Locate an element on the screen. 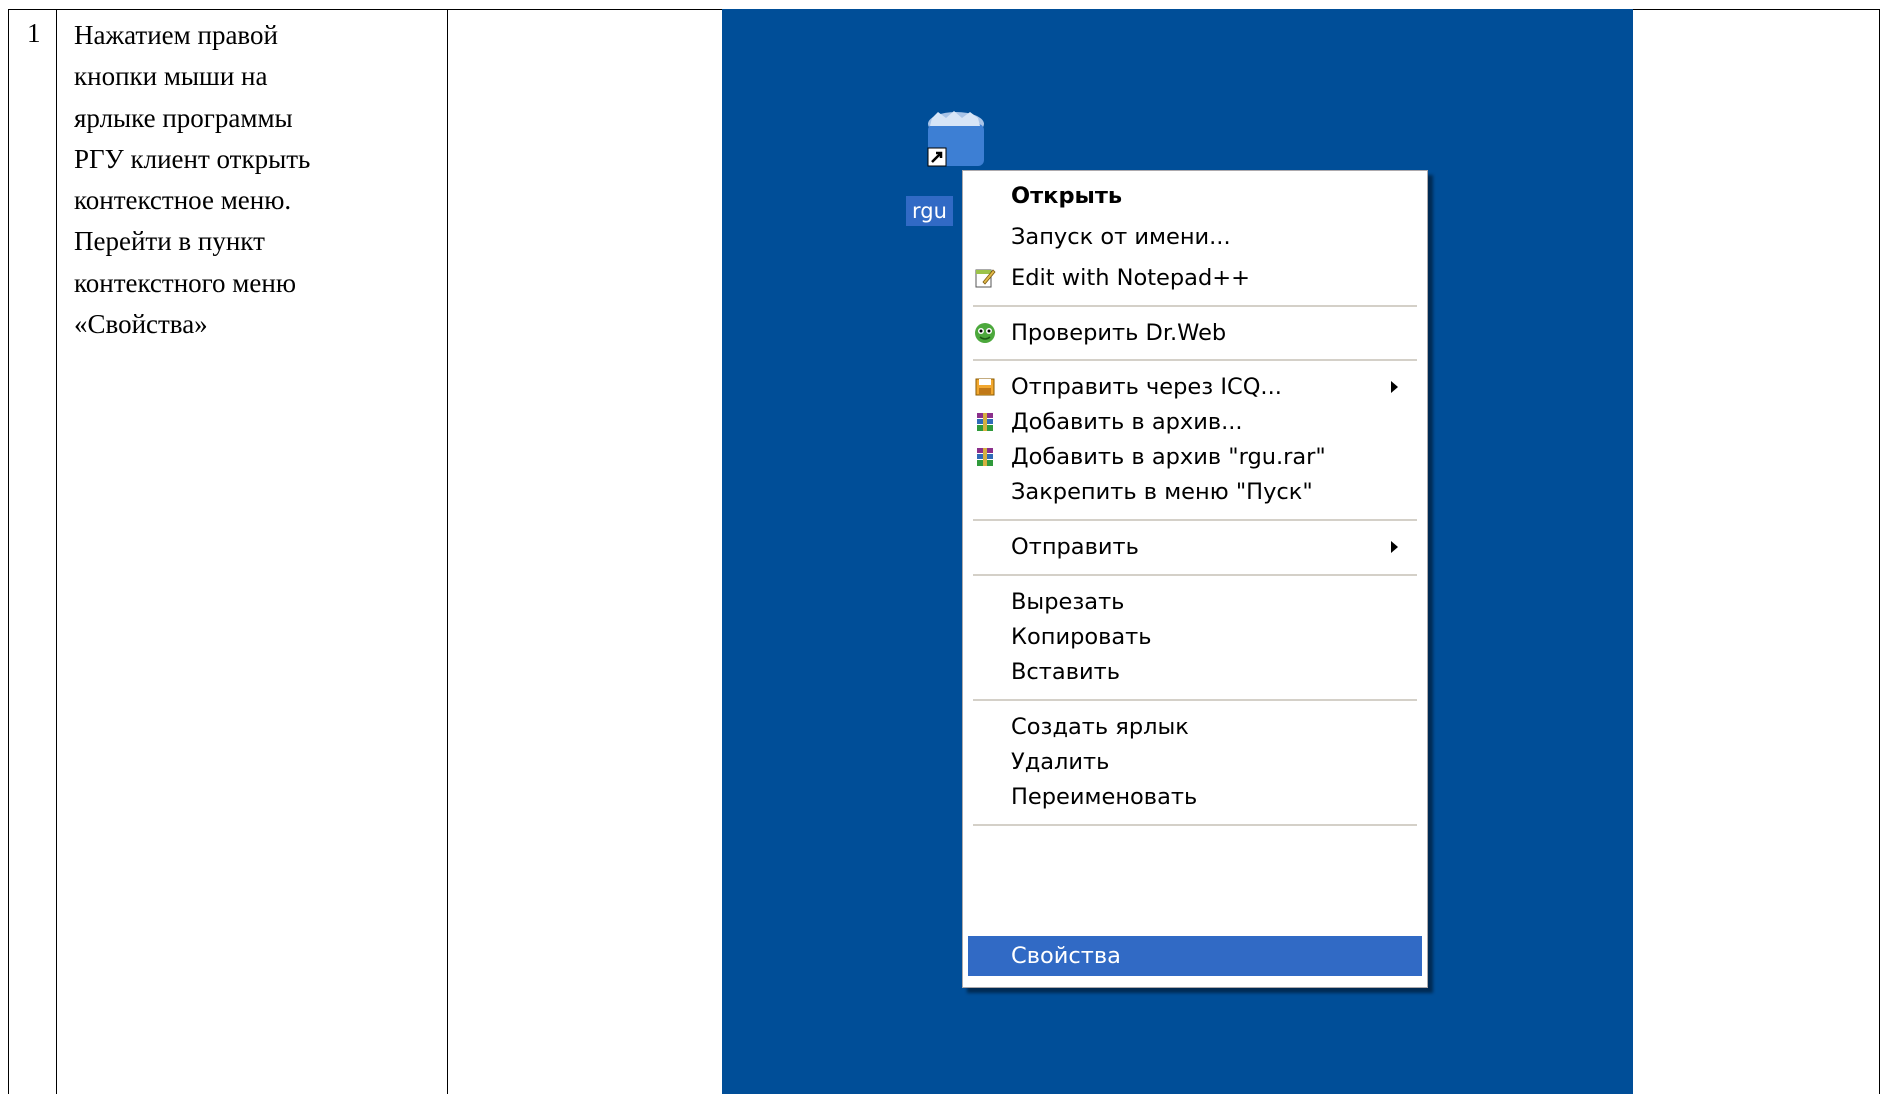  menu-item-drweb-scan: Проверить Dr.Web is located at coordinates (1195, 333).